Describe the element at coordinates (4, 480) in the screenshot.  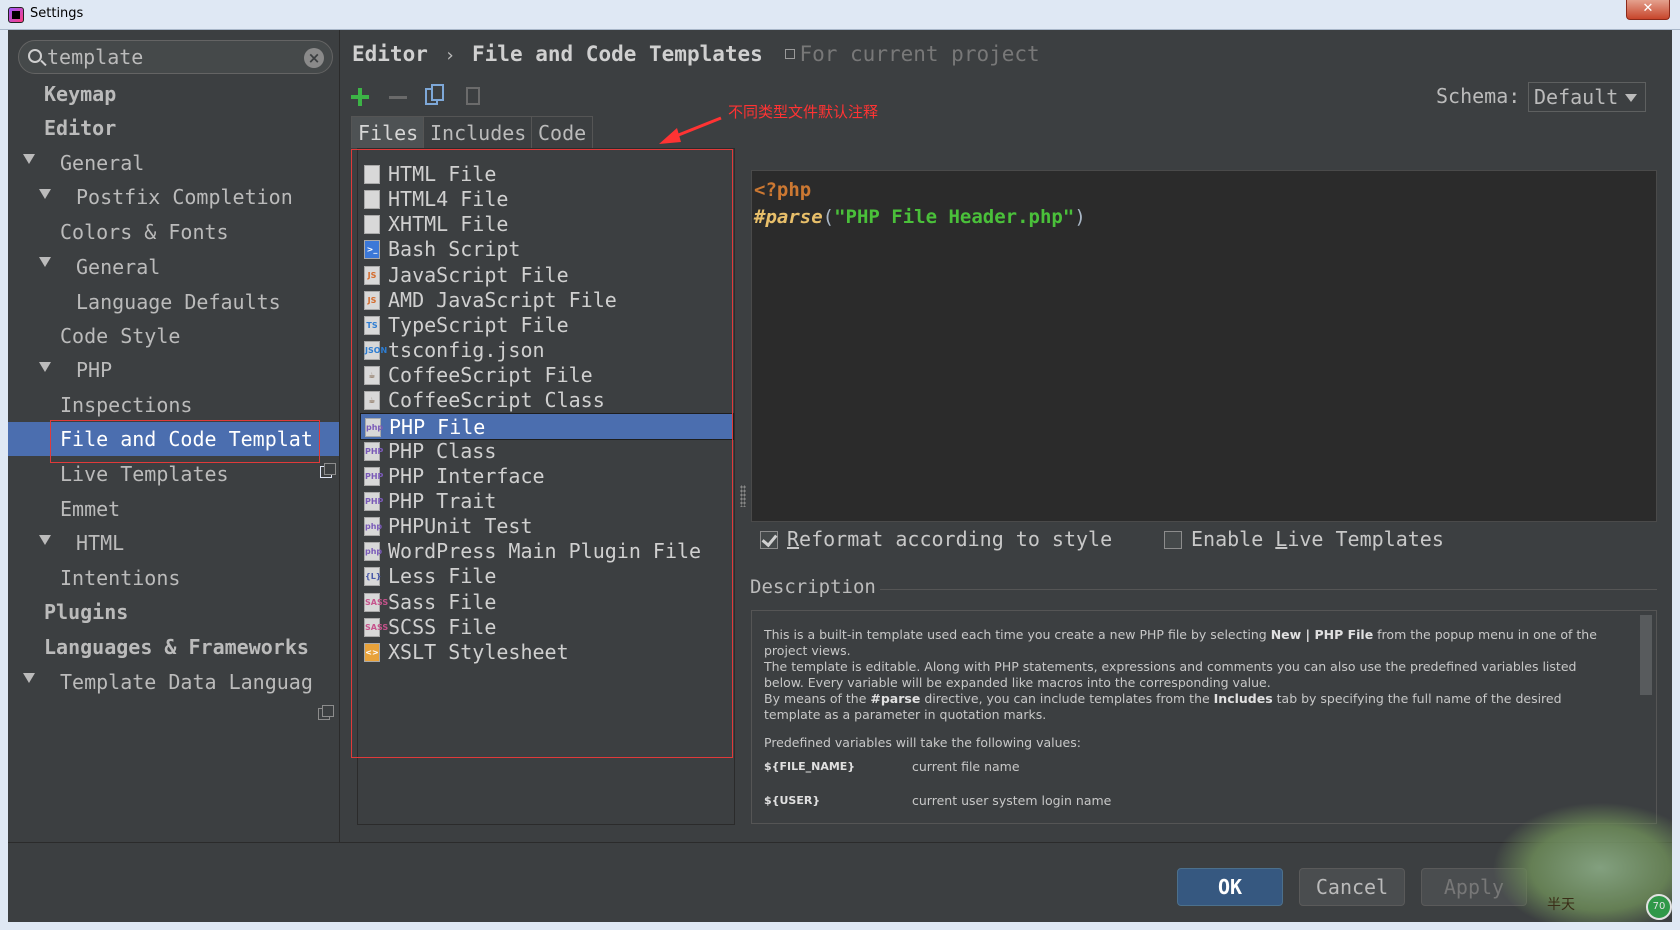
I see `window-frame-left` at that location.